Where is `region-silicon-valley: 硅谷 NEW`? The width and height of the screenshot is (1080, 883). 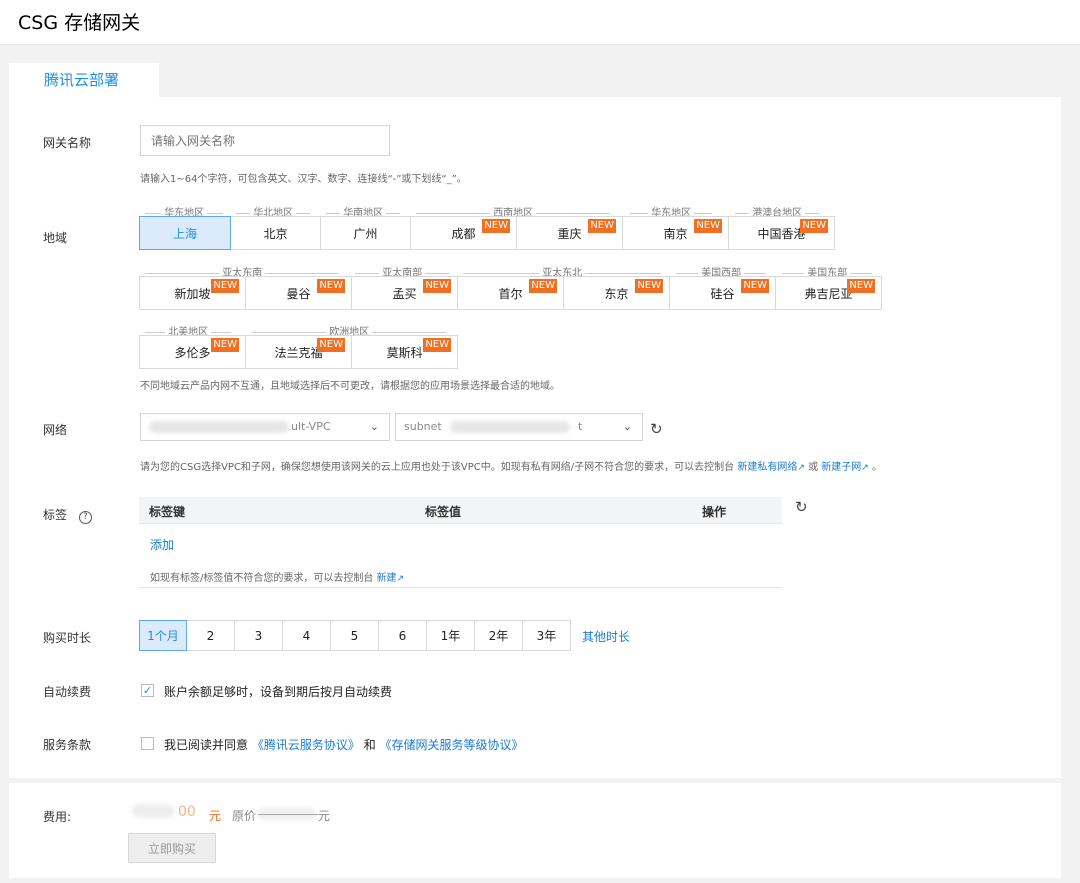 region-silicon-valley: 硅谷 NEW is located at coordinates (722, 293).